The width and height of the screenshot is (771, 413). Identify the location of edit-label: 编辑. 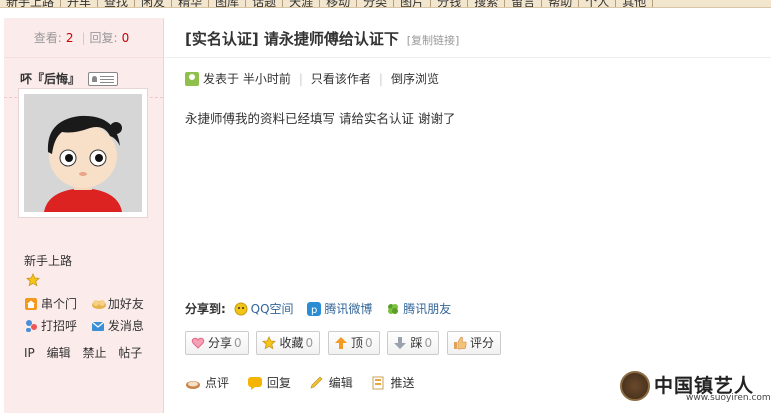
(340, 383).